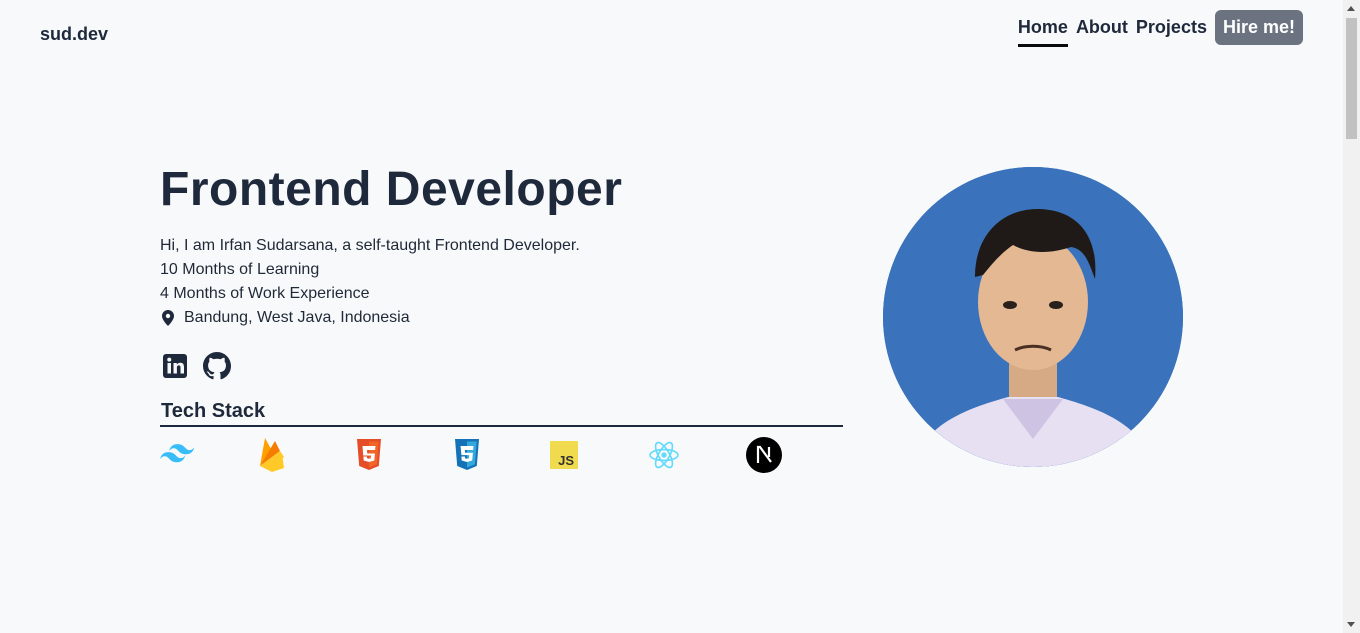 The height and width of the screenshot is (633, 1360). What do you see at coordinates (240, 269) in the screenshot?
I see `intro-line: 10 Months of Learning` at bounding box center [240, 269].